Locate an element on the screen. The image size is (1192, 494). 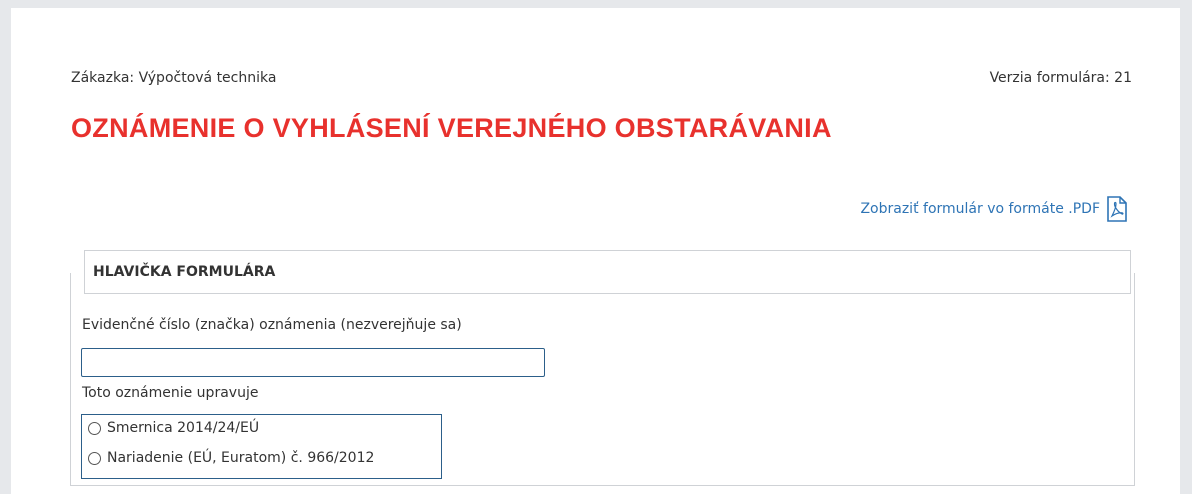
radio-label: Smernica 2014/24/EÚ is located at coordinates (183, 428).